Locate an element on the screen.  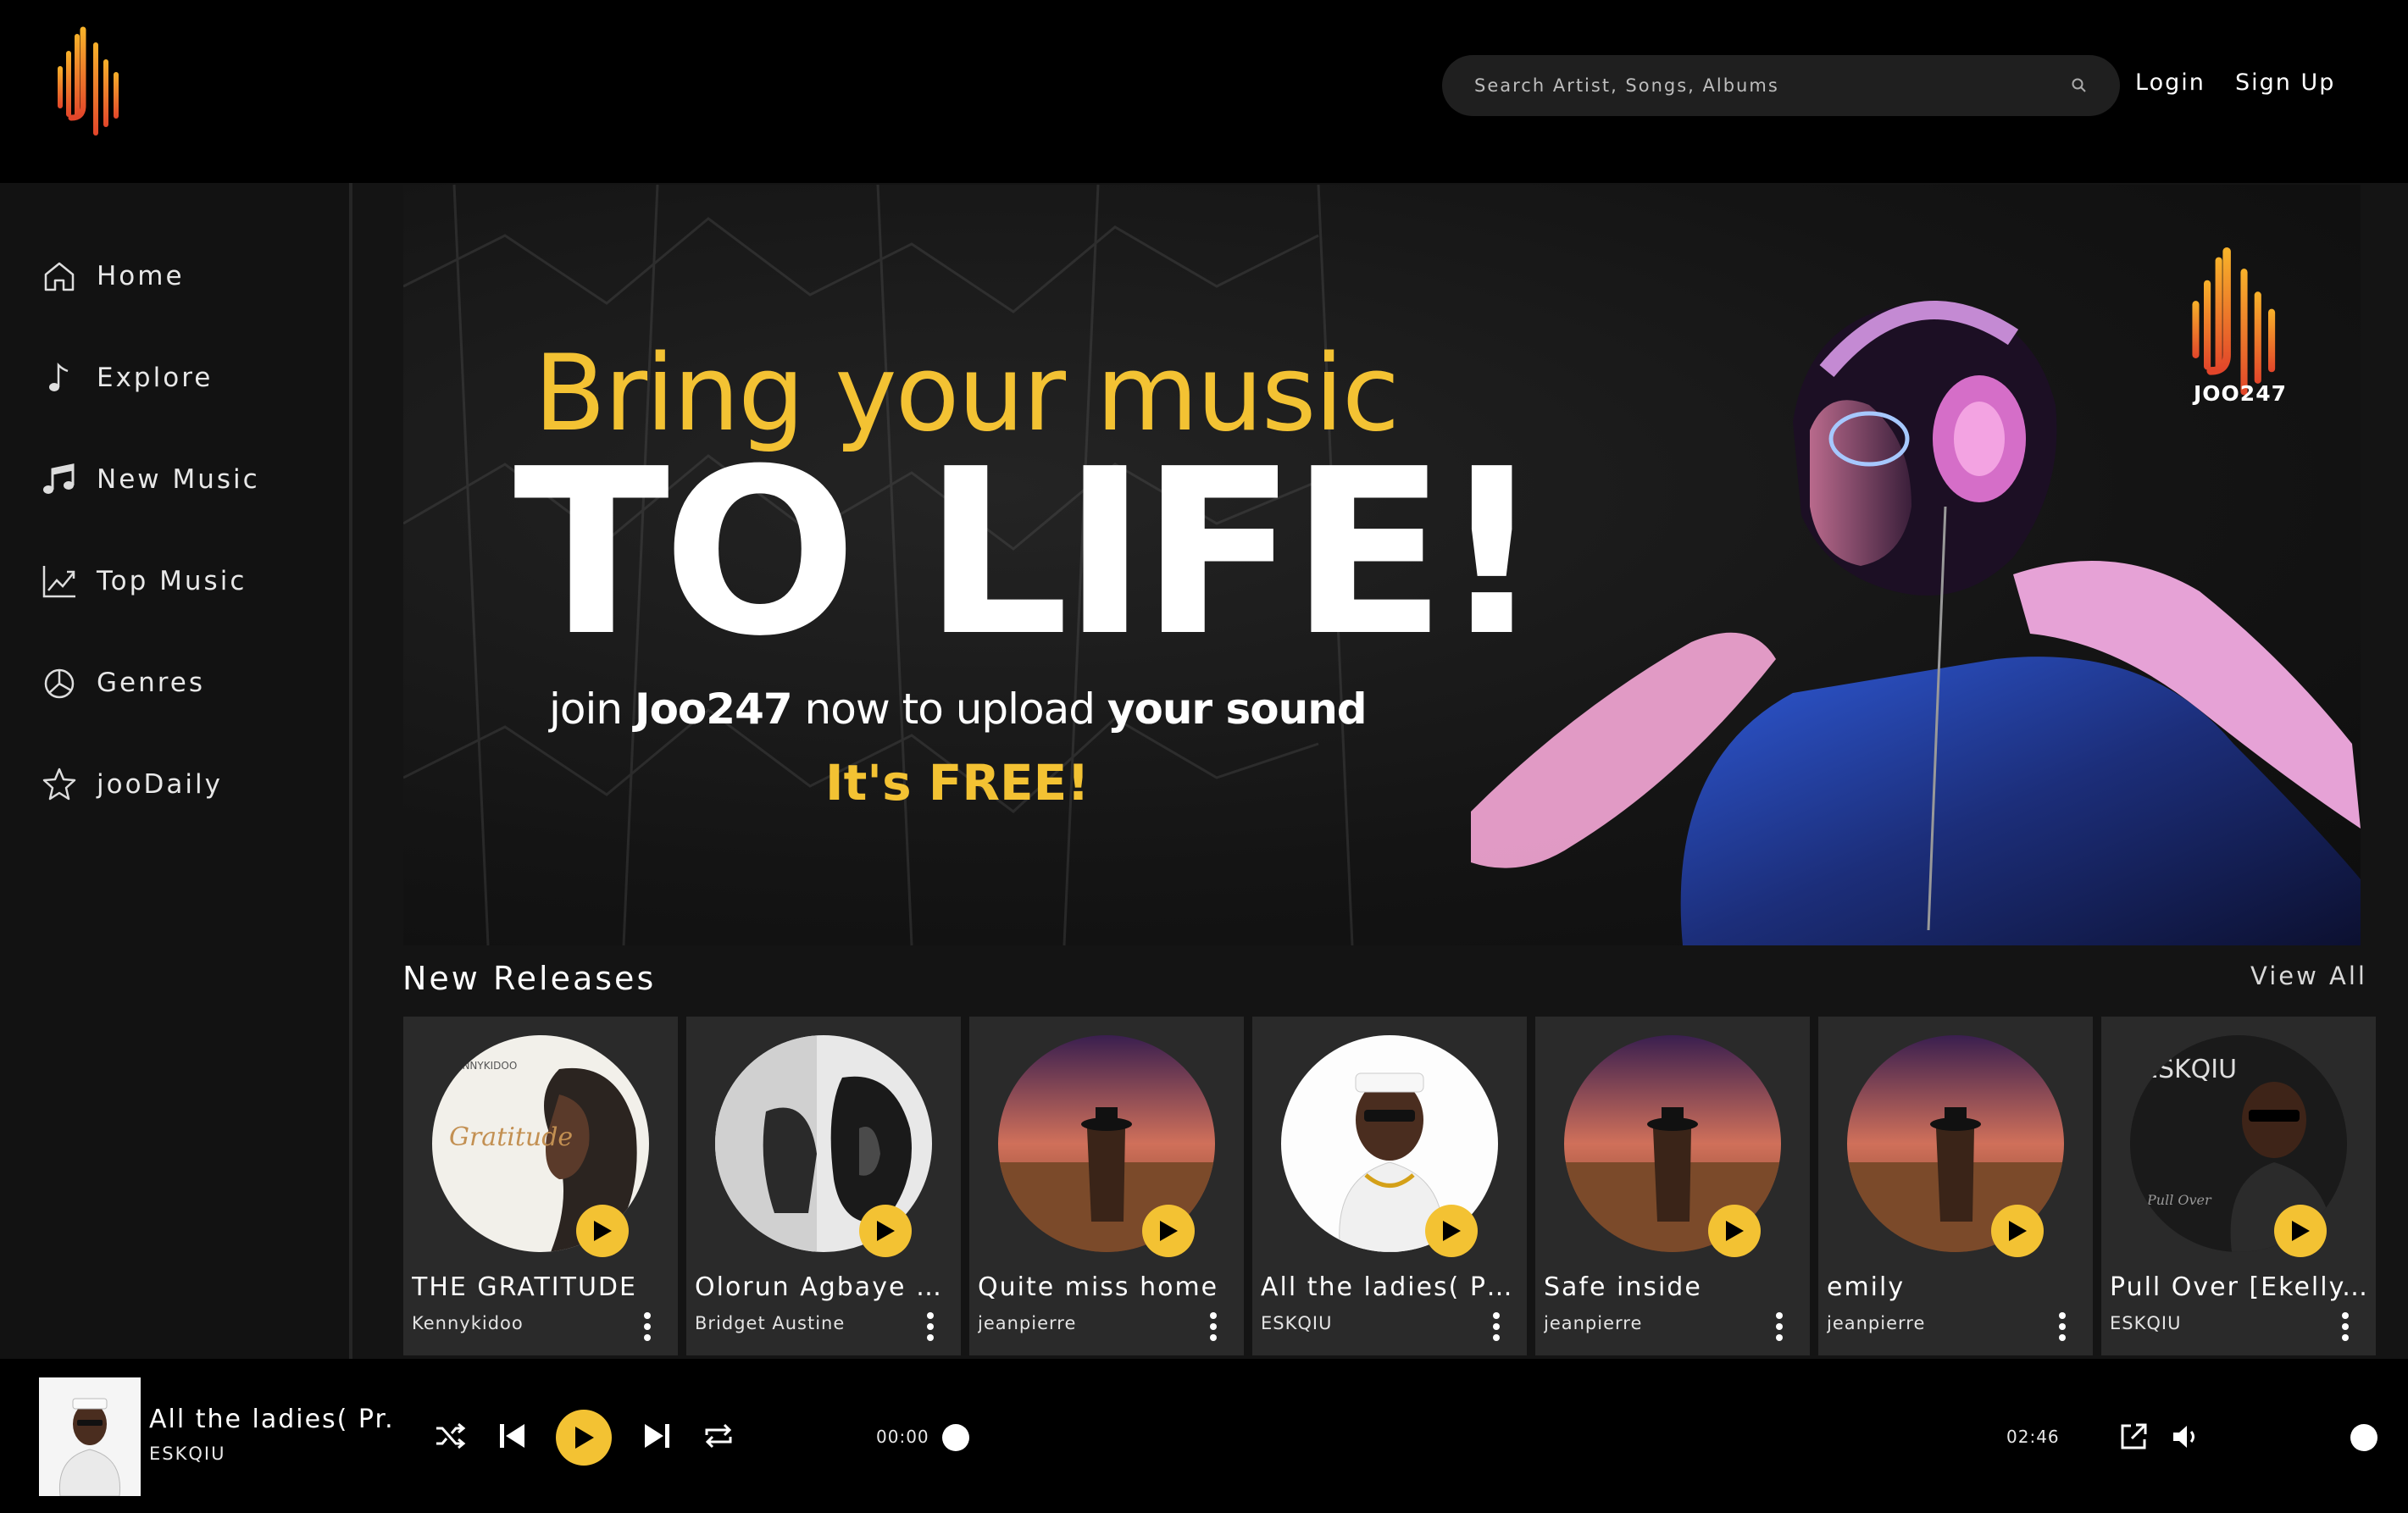
current-time: 00:00 is located at coordinates (902, 1437).